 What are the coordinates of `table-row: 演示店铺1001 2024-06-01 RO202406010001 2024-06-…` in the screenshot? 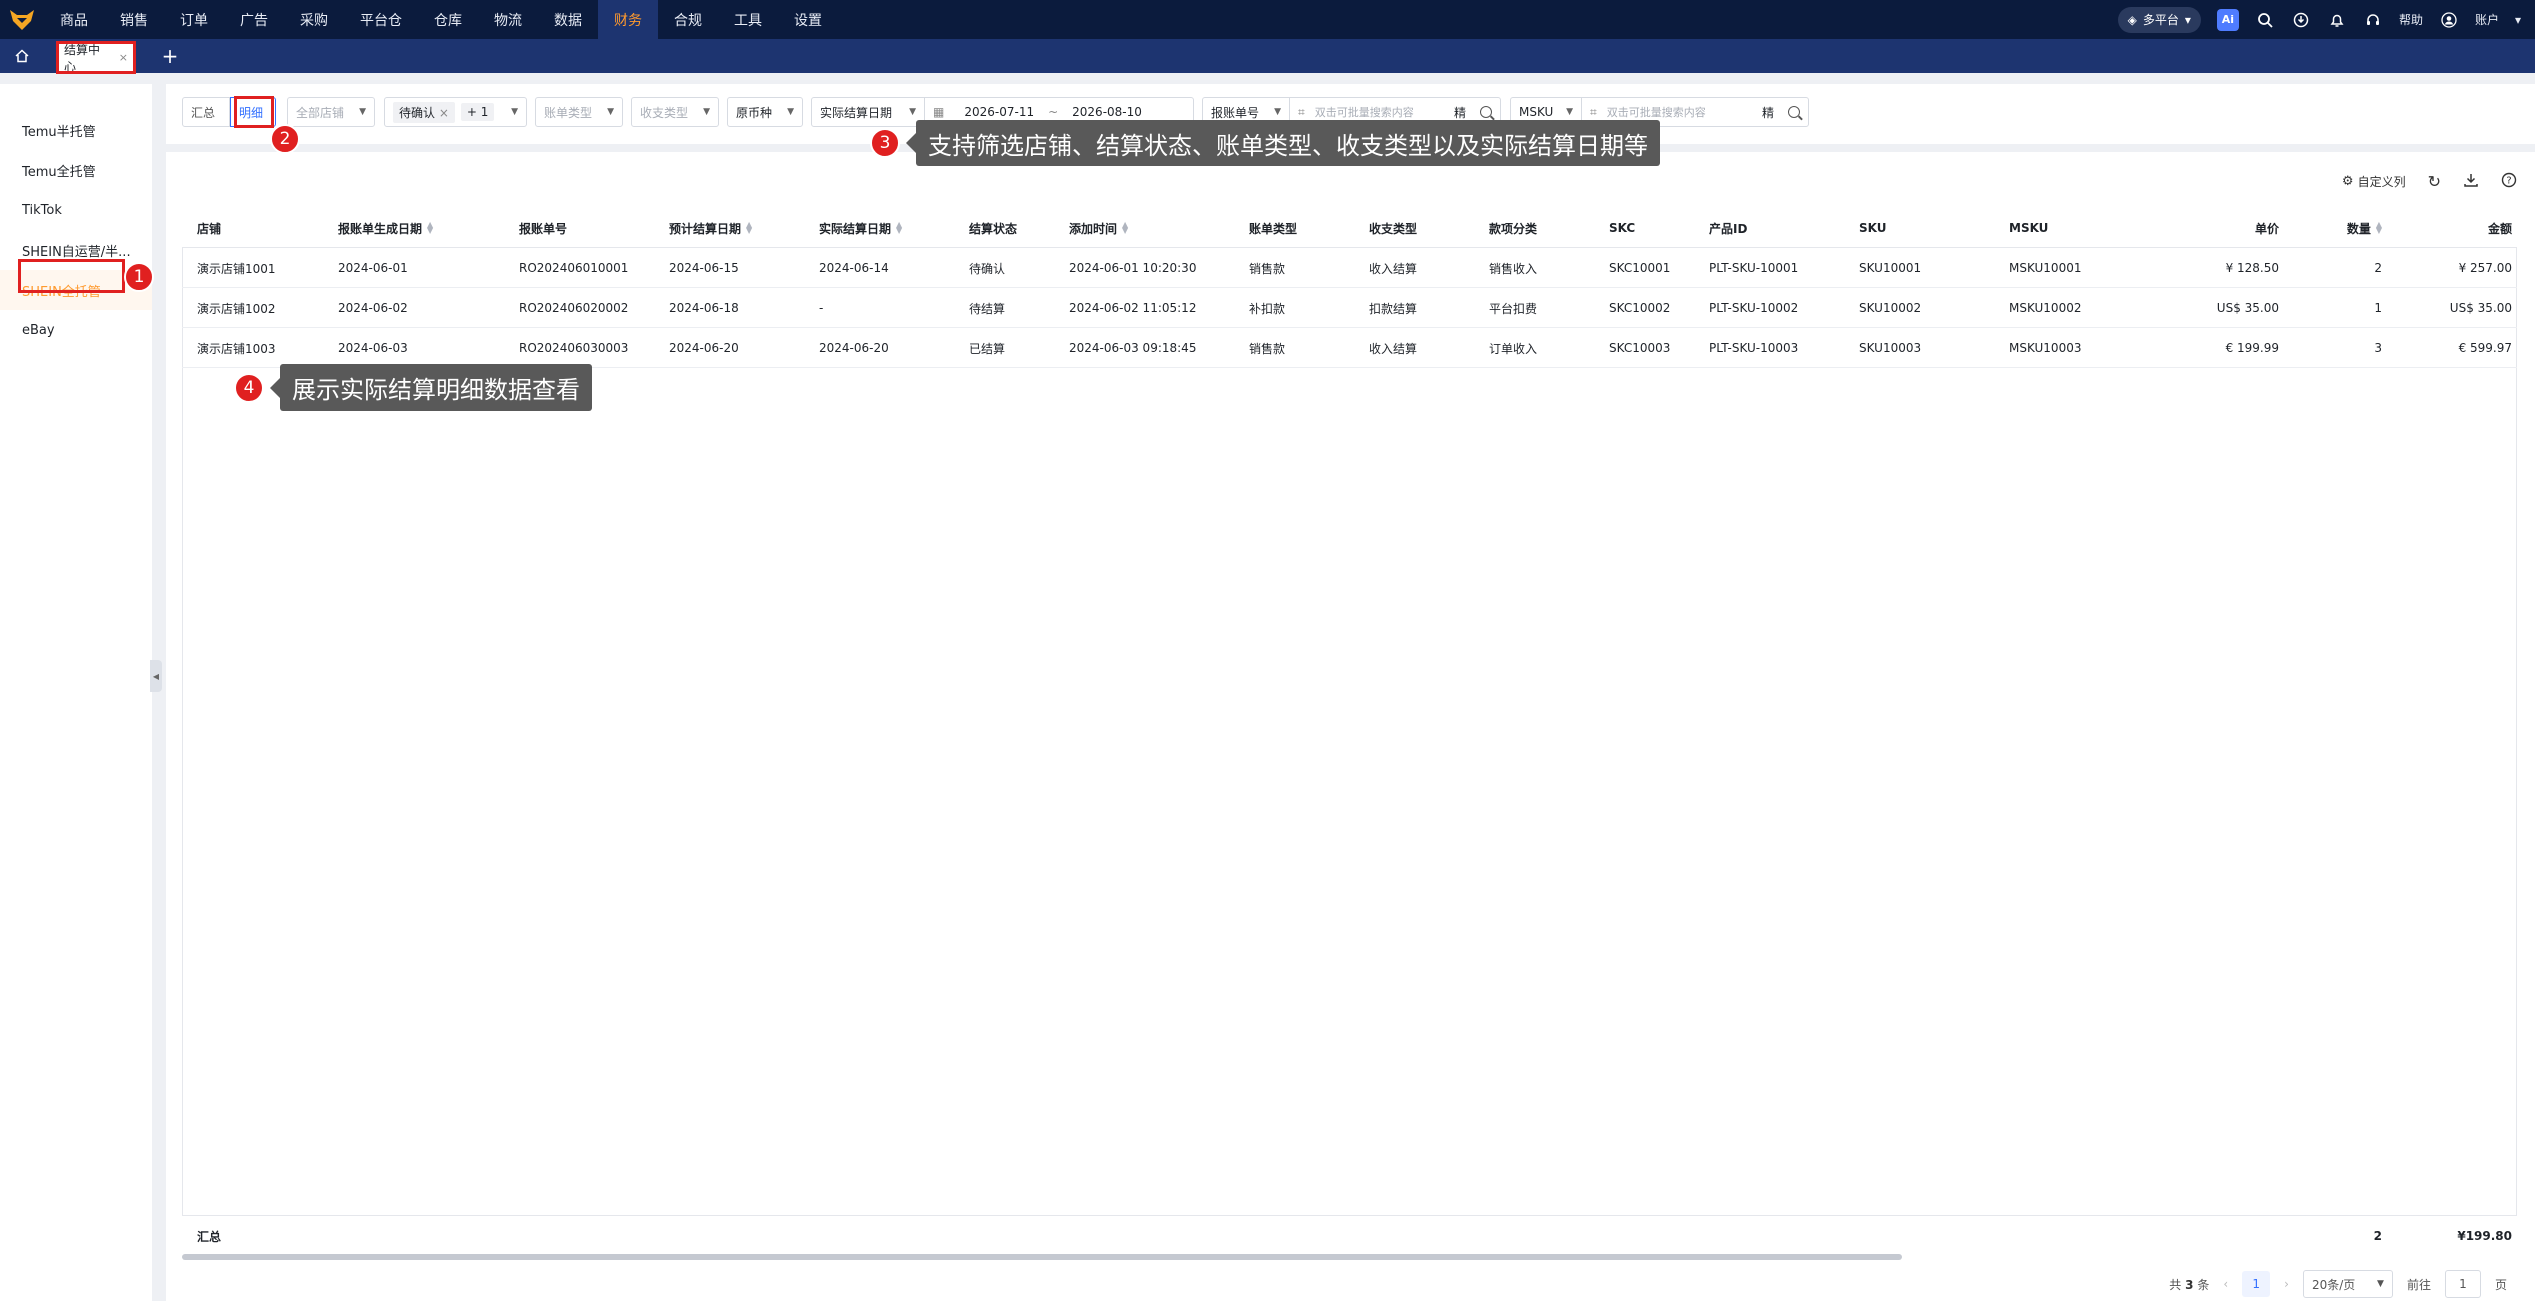 It's located at (1349, 268).